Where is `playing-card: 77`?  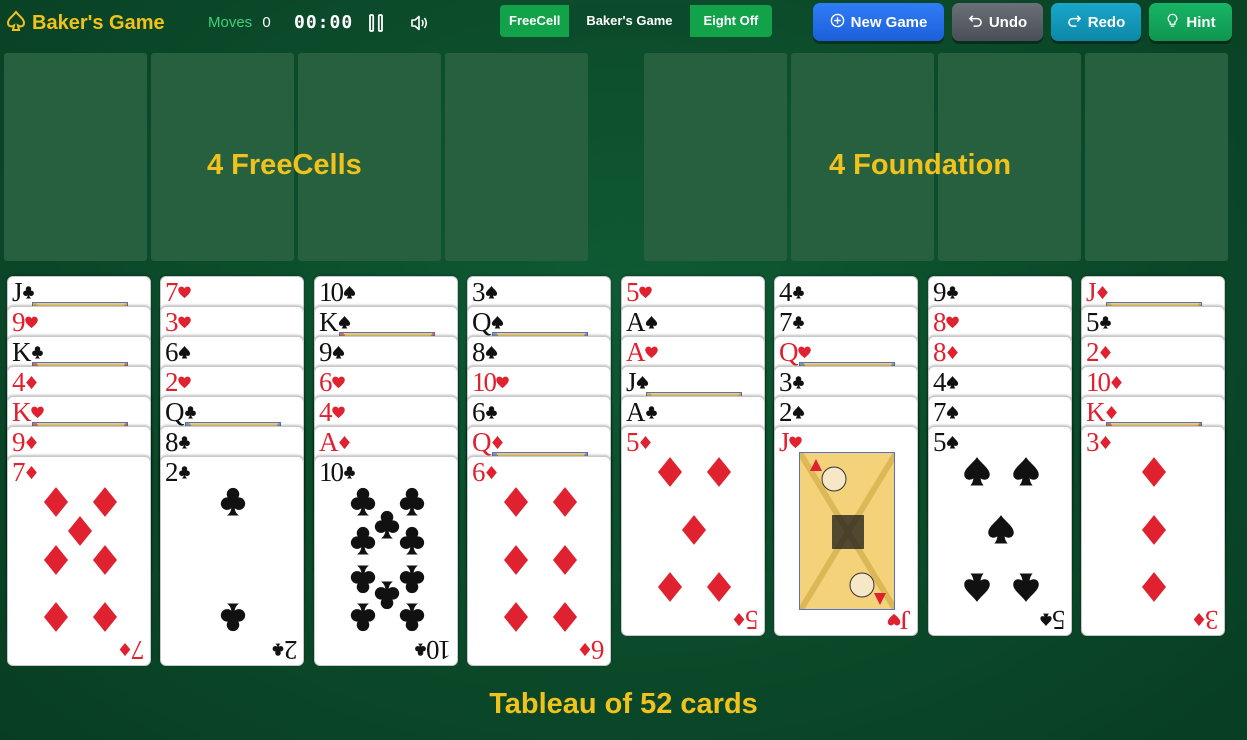 playing-card: 77 is located at coordinates (79, 561).